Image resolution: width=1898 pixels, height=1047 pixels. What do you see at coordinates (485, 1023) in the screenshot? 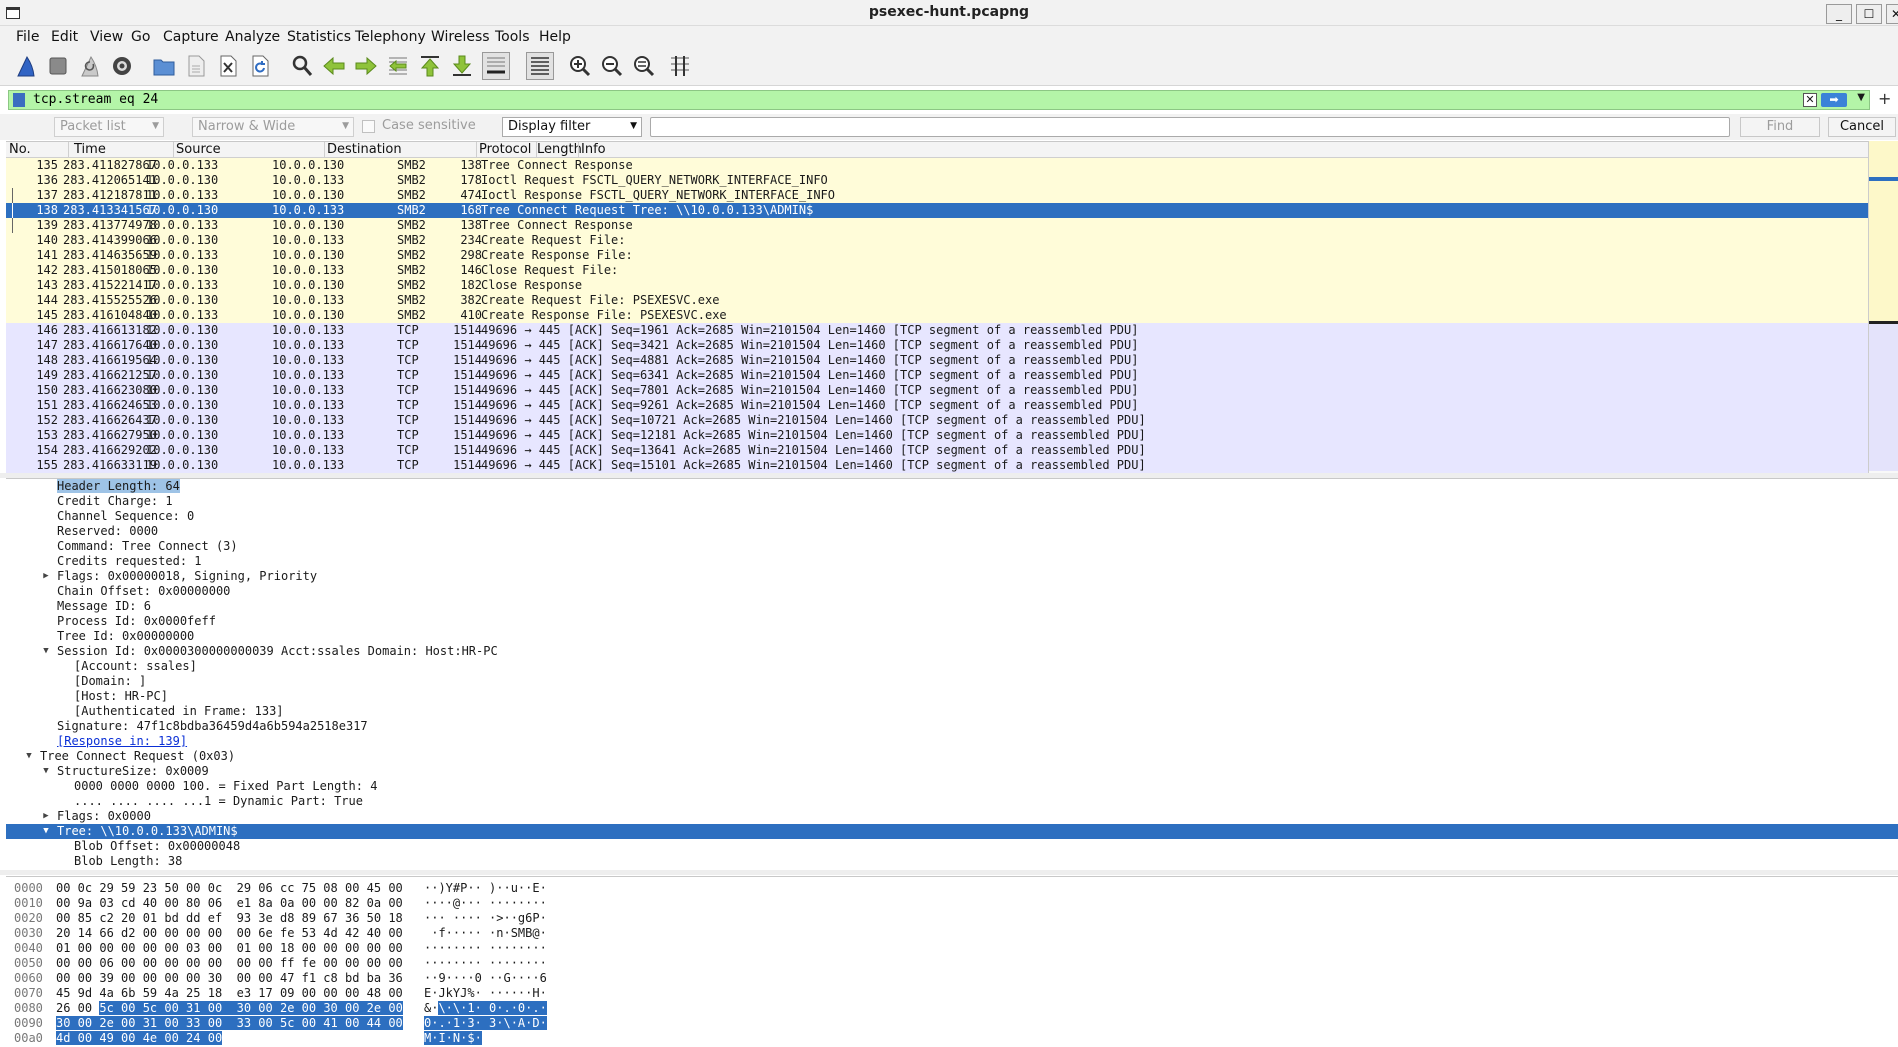
I see `ascii-bytes: 0·.·1·3· 3·\·A·D·` at bounding box center [485, 1023].